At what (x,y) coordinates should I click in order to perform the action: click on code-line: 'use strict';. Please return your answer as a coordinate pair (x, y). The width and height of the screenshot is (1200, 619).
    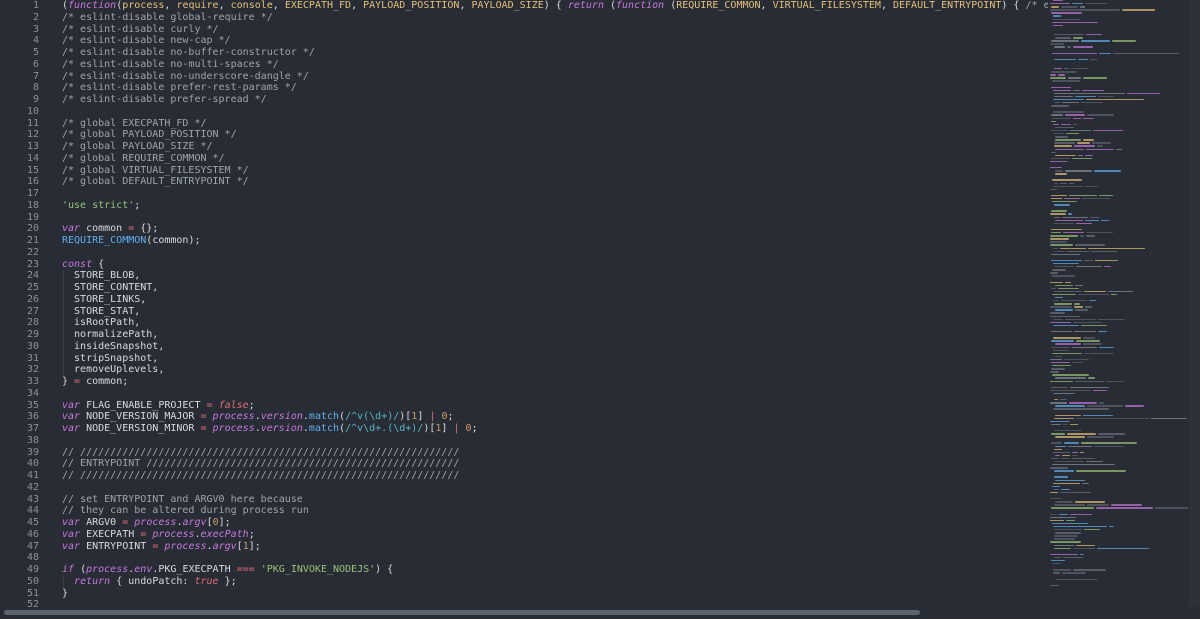
    Looking at the image, I should click on (555, 206).